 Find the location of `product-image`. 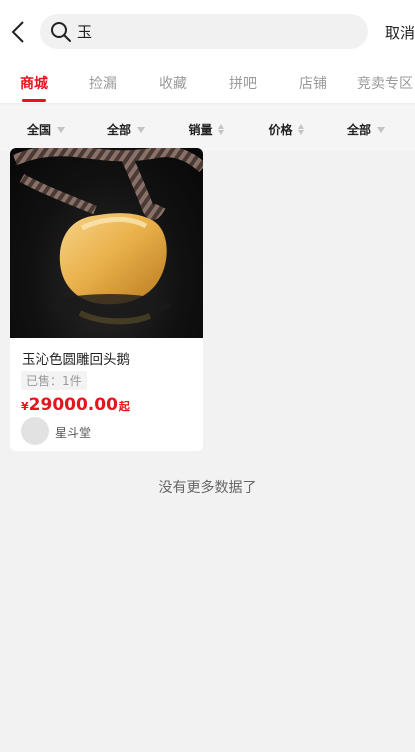

product-image is located at coordinates (106, 243).